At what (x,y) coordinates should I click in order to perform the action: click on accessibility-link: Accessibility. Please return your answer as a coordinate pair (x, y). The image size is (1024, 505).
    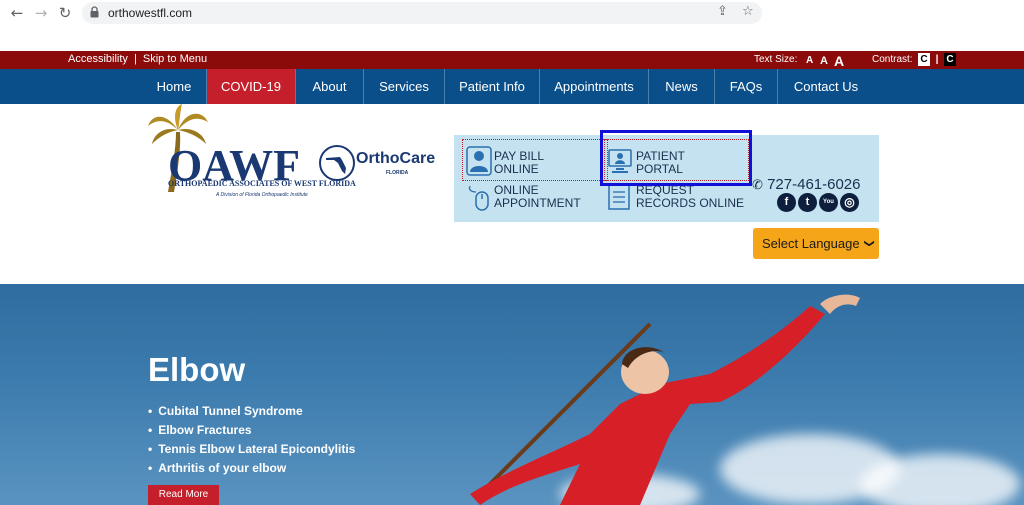
    Looking at the image, I should click on (98, 59).